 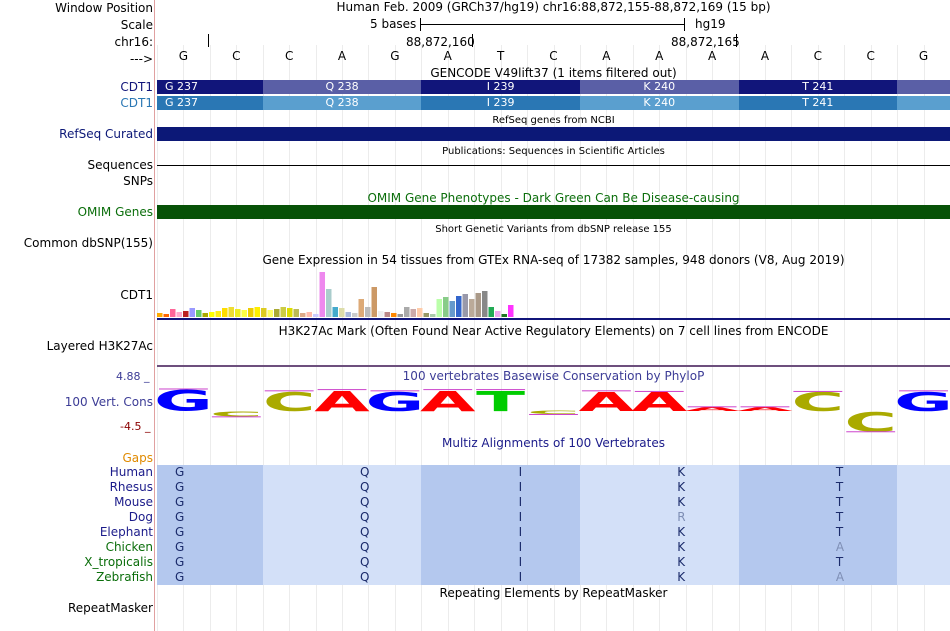 What do you see at coordinates (553, 134) in the screenshot?
I see `refseq-gene-bar` at bounding box center [553, 134].